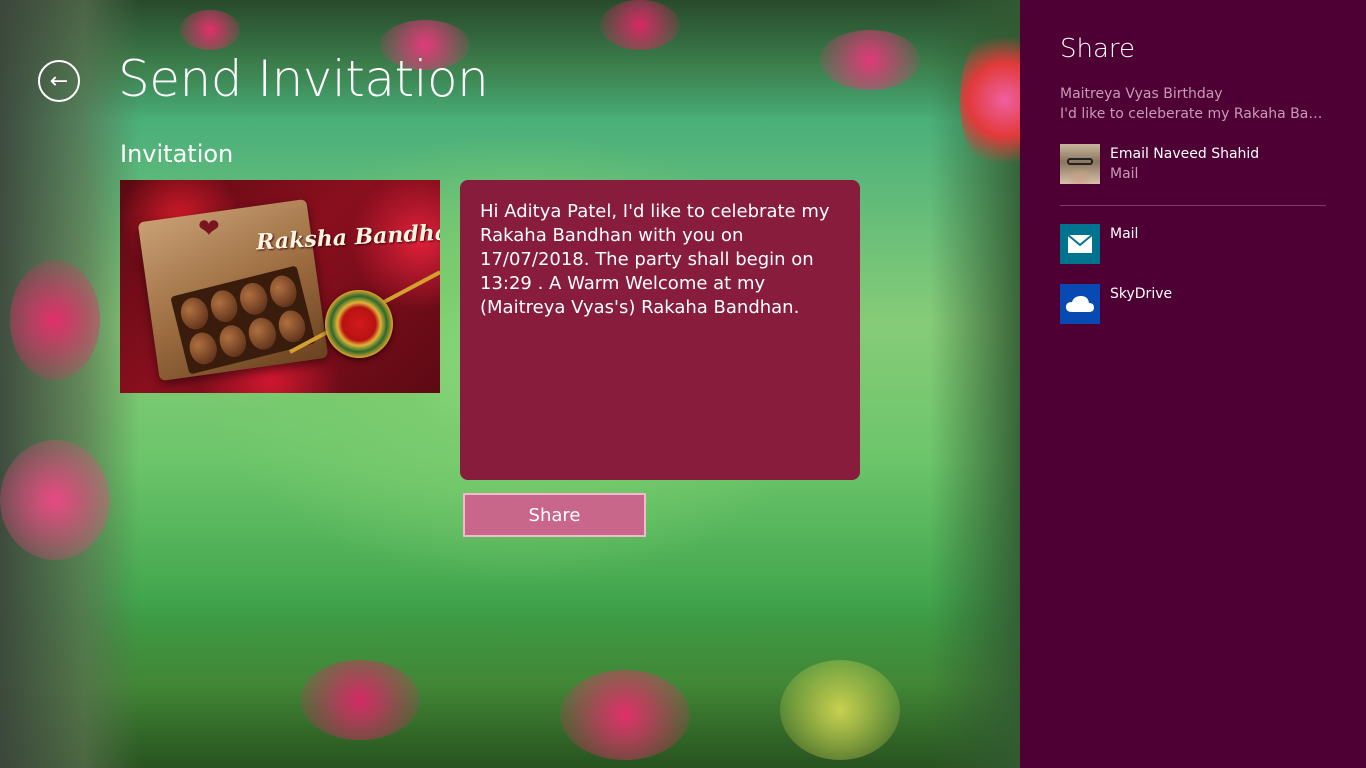  I want to click on share-pane-title: Share, so click(1098, 49).